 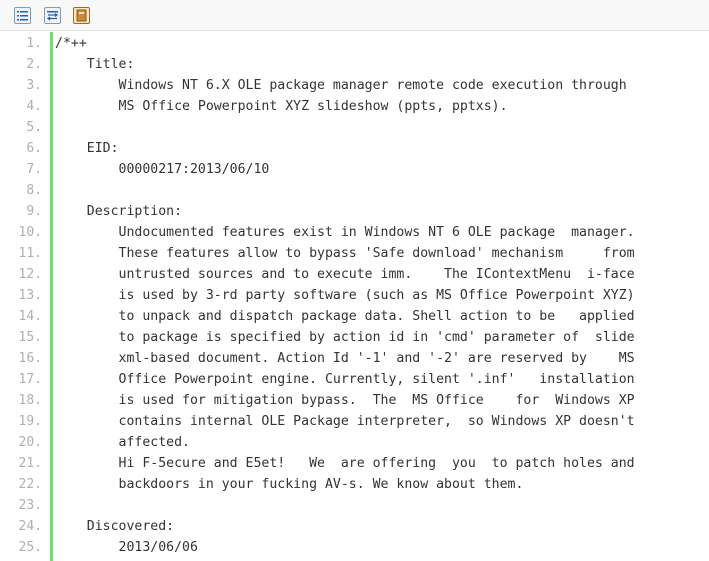 What do you see at coordinates (30, 316) in the screenshot?
I see `line-number: 14.` at bounding box center [30, 316].